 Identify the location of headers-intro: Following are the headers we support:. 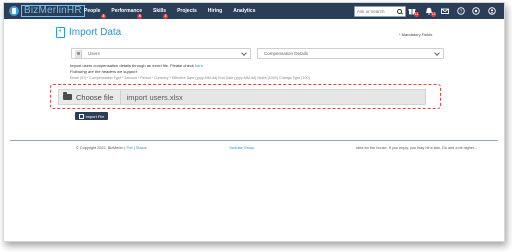
(104, 71).